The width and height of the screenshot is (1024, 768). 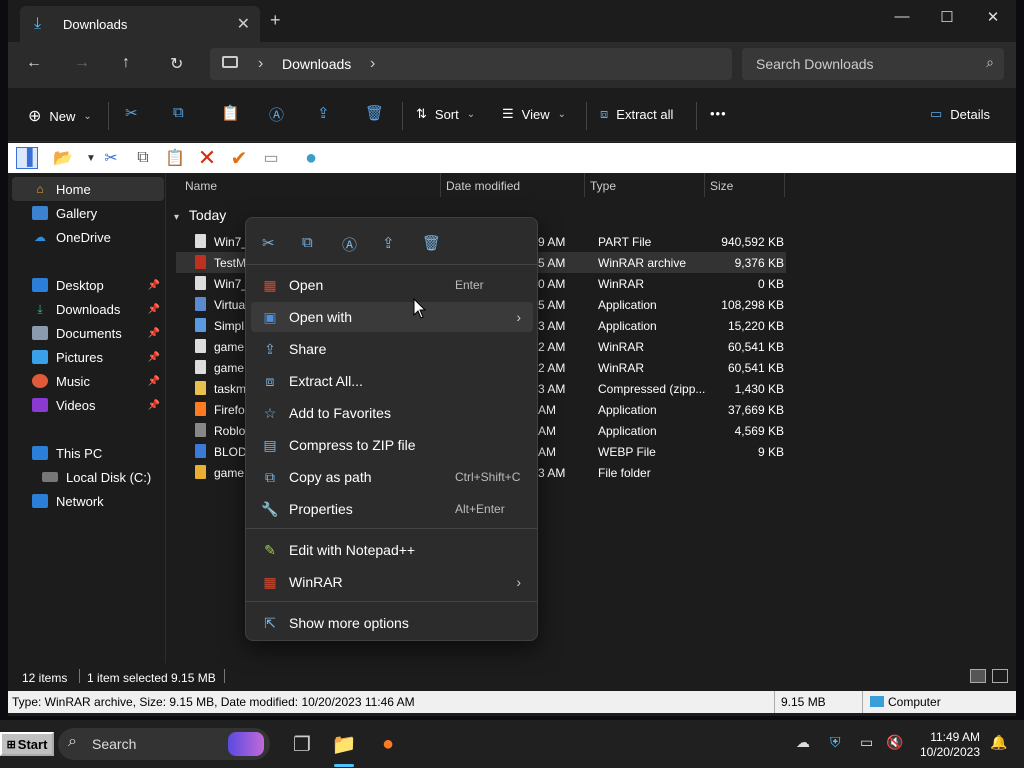 What do you see at coordinates (392, 509) in the screenshot?
I see `menu-item-properties: 🔧 Properties Alt+Enter` at bounding box center [392, 509].